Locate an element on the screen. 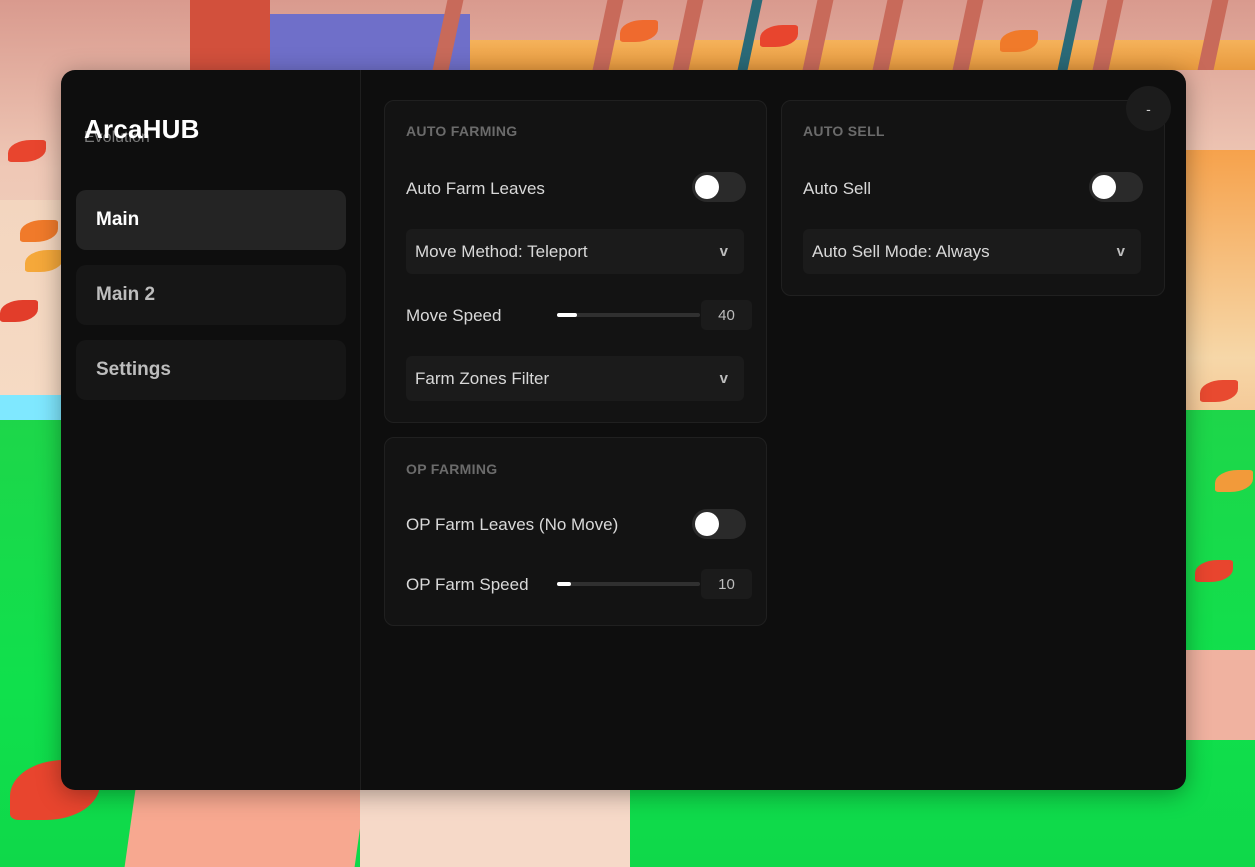 Image resolution: width=1255 pixels, height=867 pixels. farm-zones-filter-dropdown: Farm Zones Filter v is located at coordinates (575, 378).